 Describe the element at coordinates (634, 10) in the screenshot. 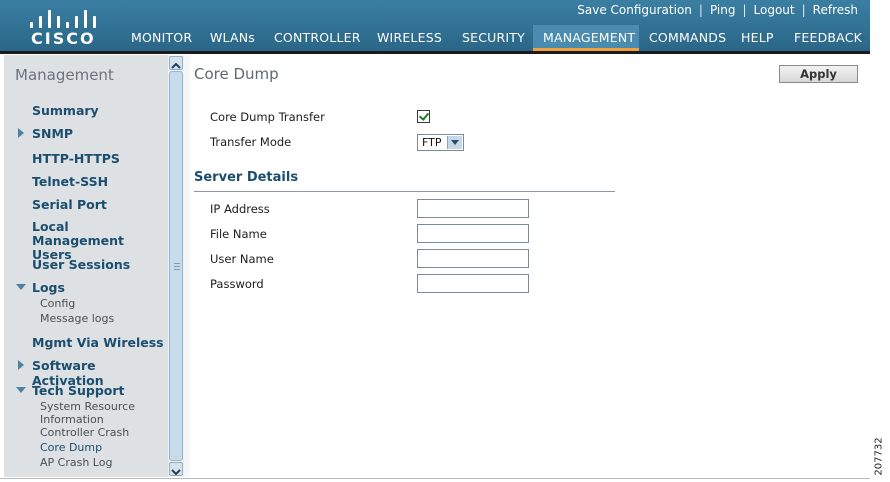

I see `save-configuration-link: Save Configuration` at that location.